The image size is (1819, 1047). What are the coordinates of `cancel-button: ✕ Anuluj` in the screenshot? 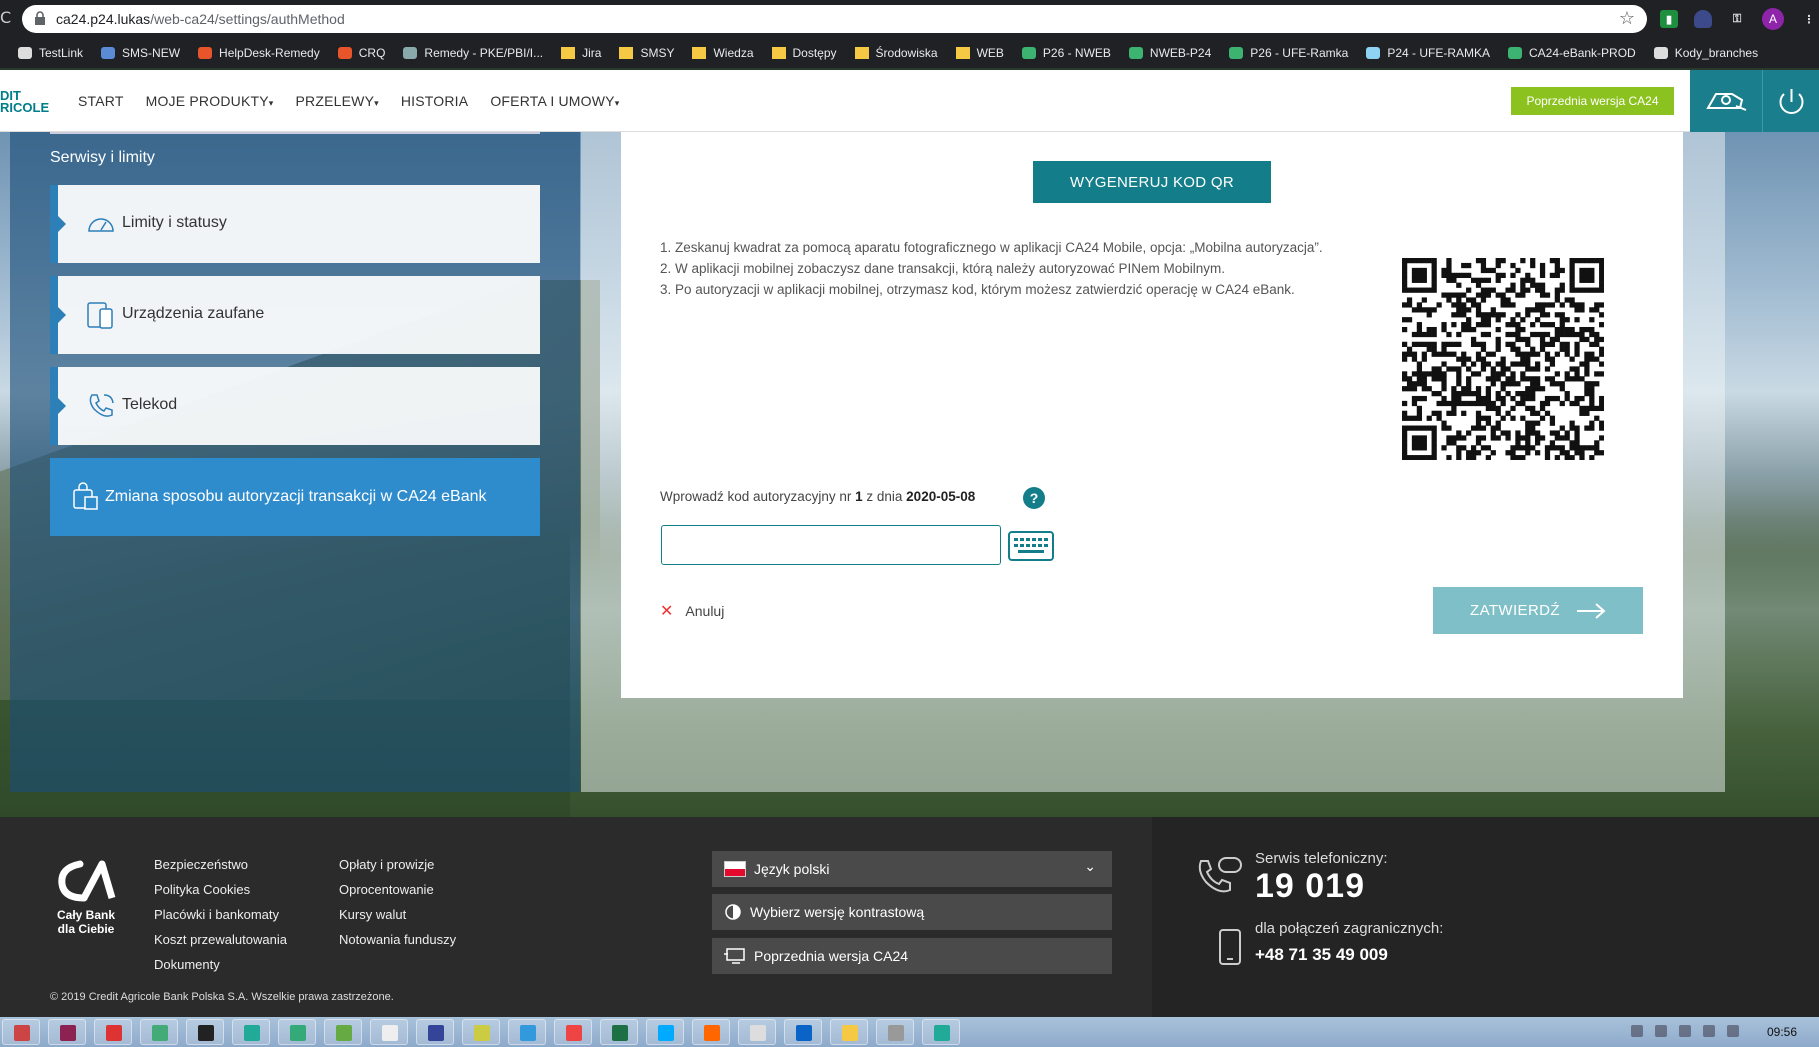 It's located at (692, 610).